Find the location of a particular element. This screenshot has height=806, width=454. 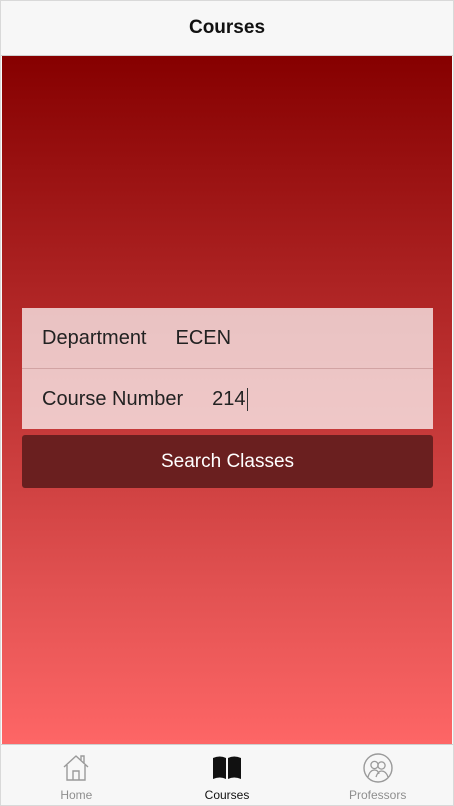

book-icon is located at coordinates (227, 768).